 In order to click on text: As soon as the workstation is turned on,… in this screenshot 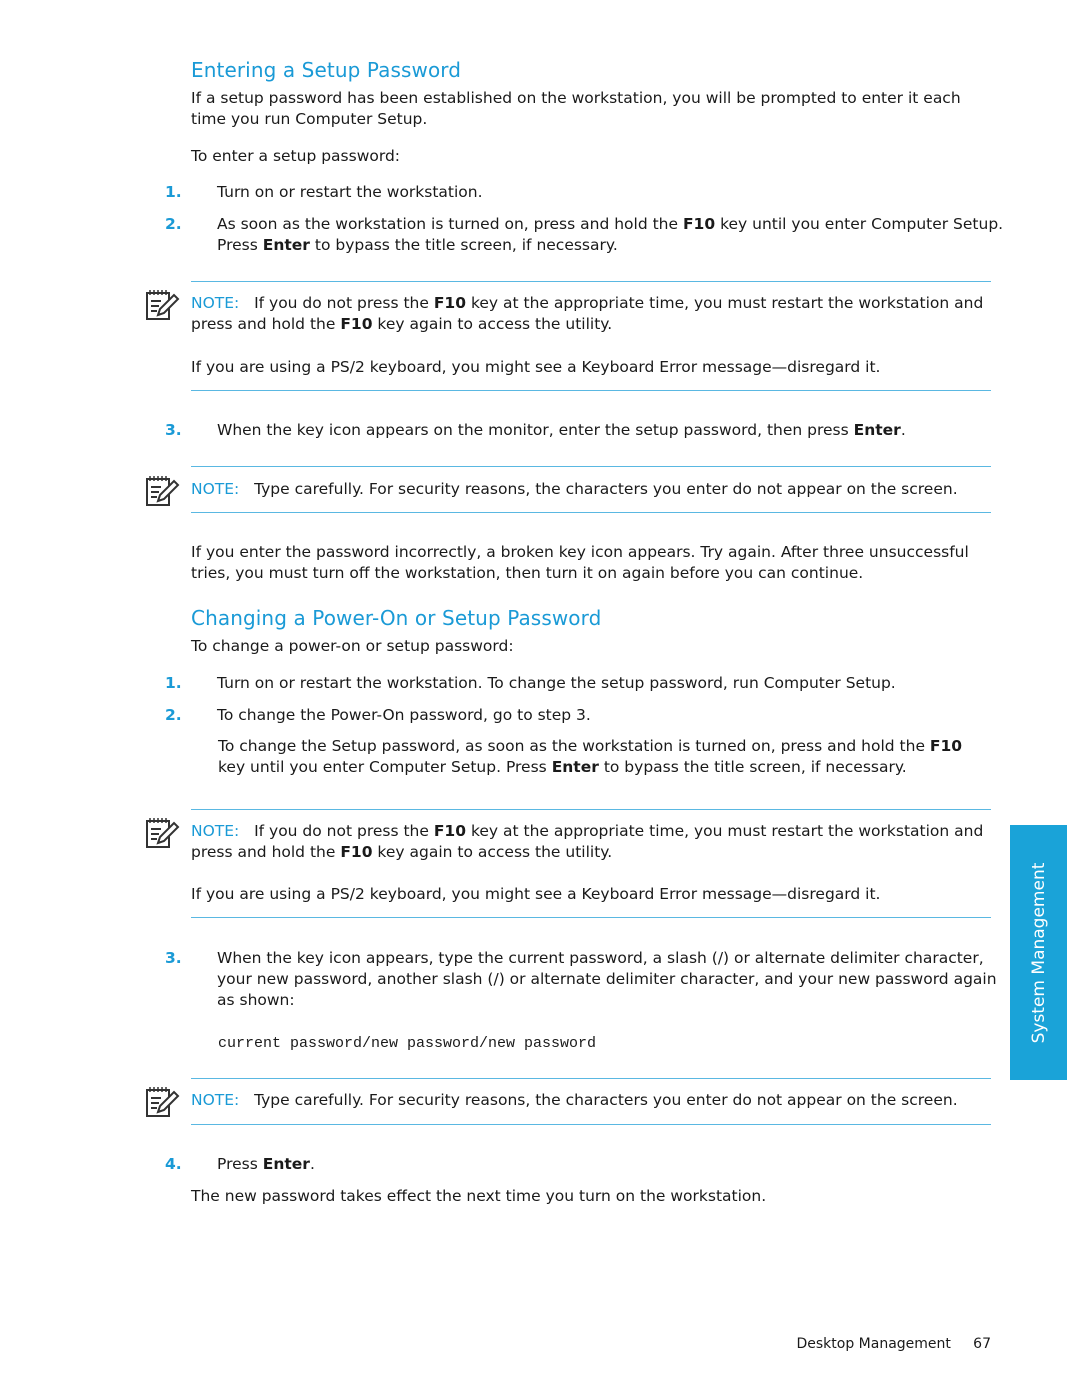, I will do `click(450, 224)`.